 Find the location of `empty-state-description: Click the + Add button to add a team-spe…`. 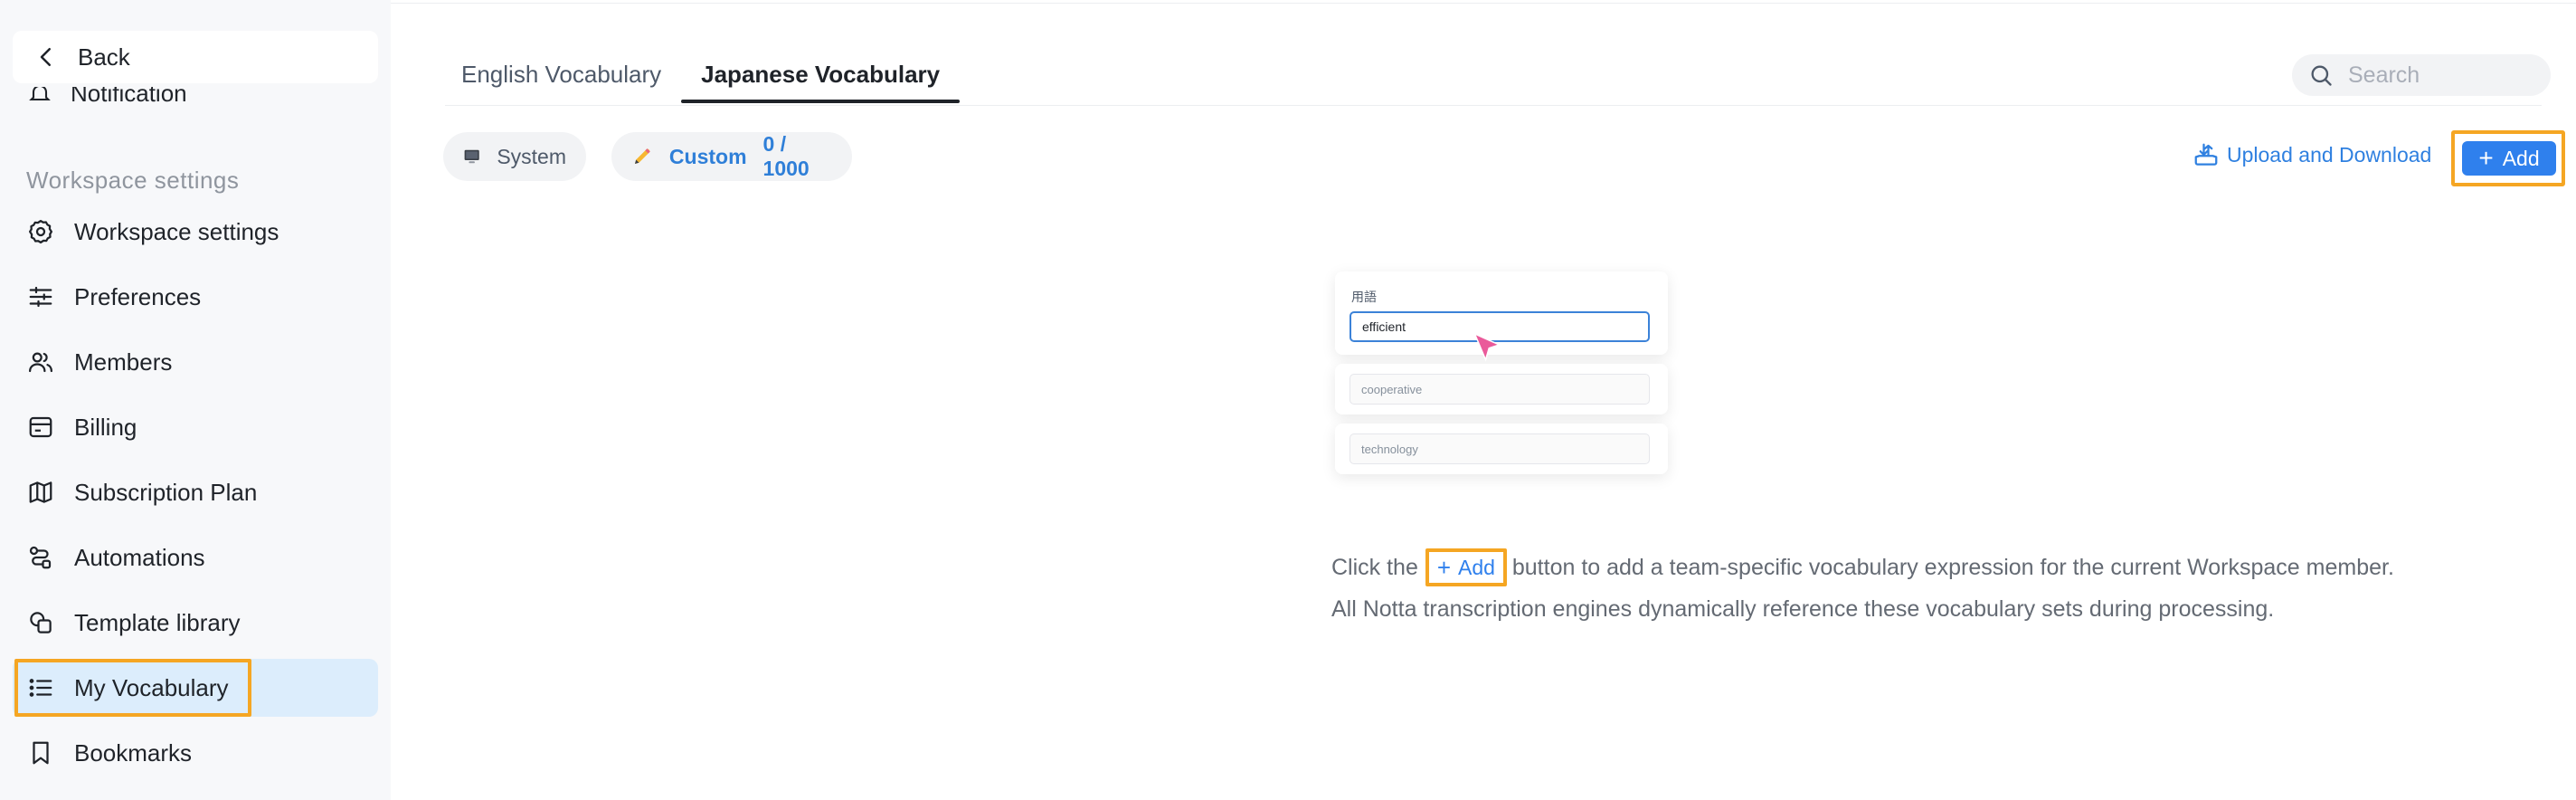

empty-state-description: Click the + Add button to add a team-spe… is located at coordinates (1863, 588).